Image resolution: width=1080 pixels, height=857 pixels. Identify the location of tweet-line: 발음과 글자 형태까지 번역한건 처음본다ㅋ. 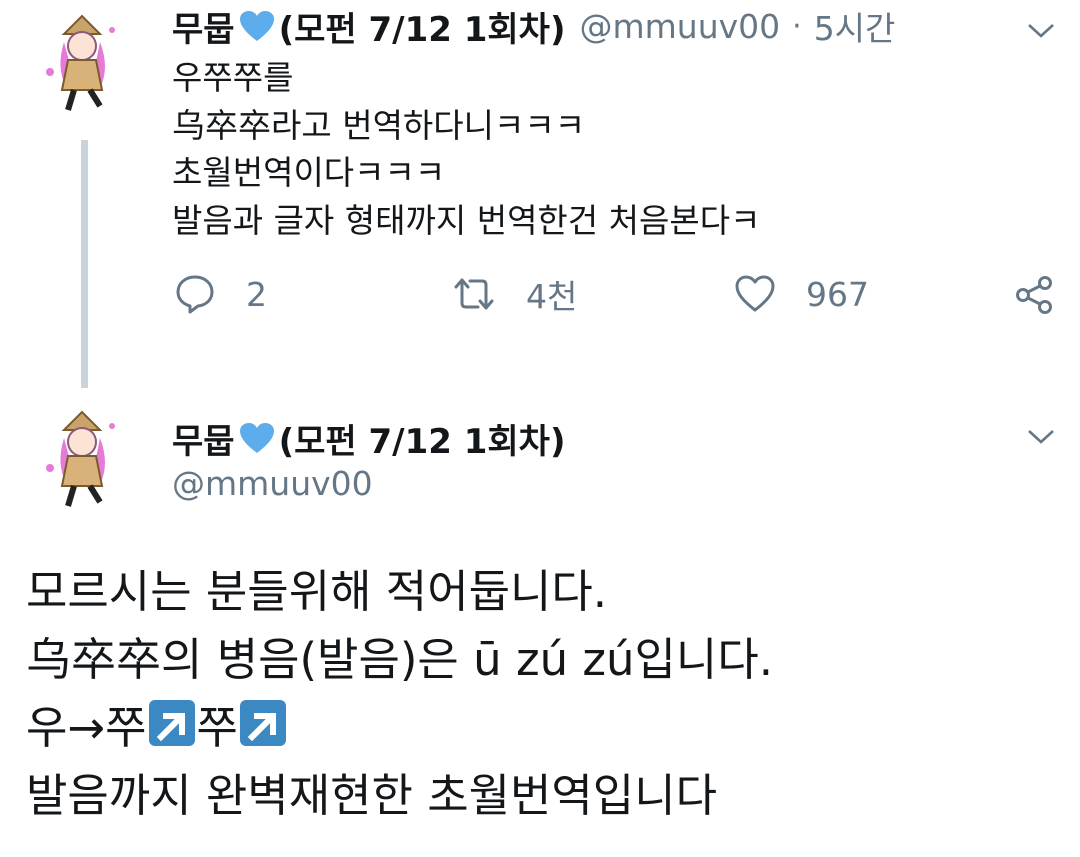
(466, 220).